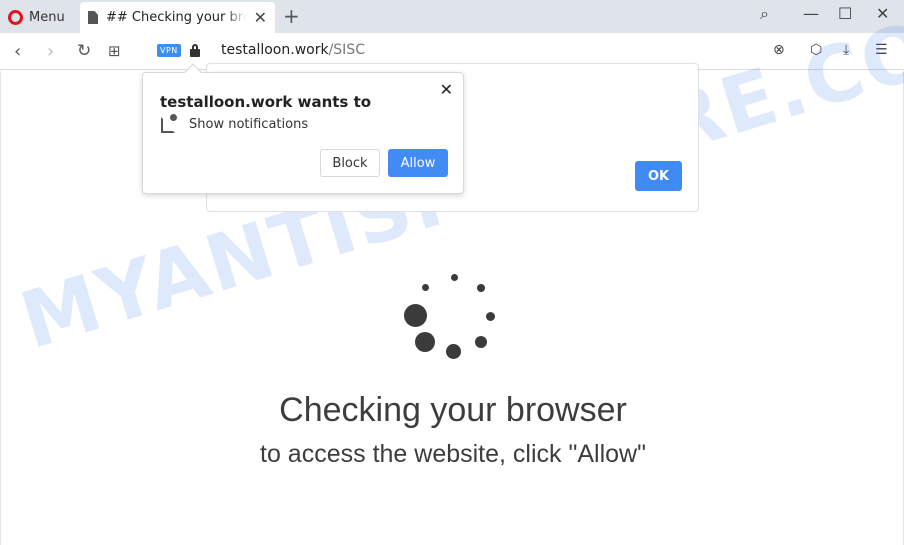 The height and width of the screenshot is (545, 904). Describe the element at coordinates (291, 16) in the screenshot. I see `new-tab-button: +` at that location.